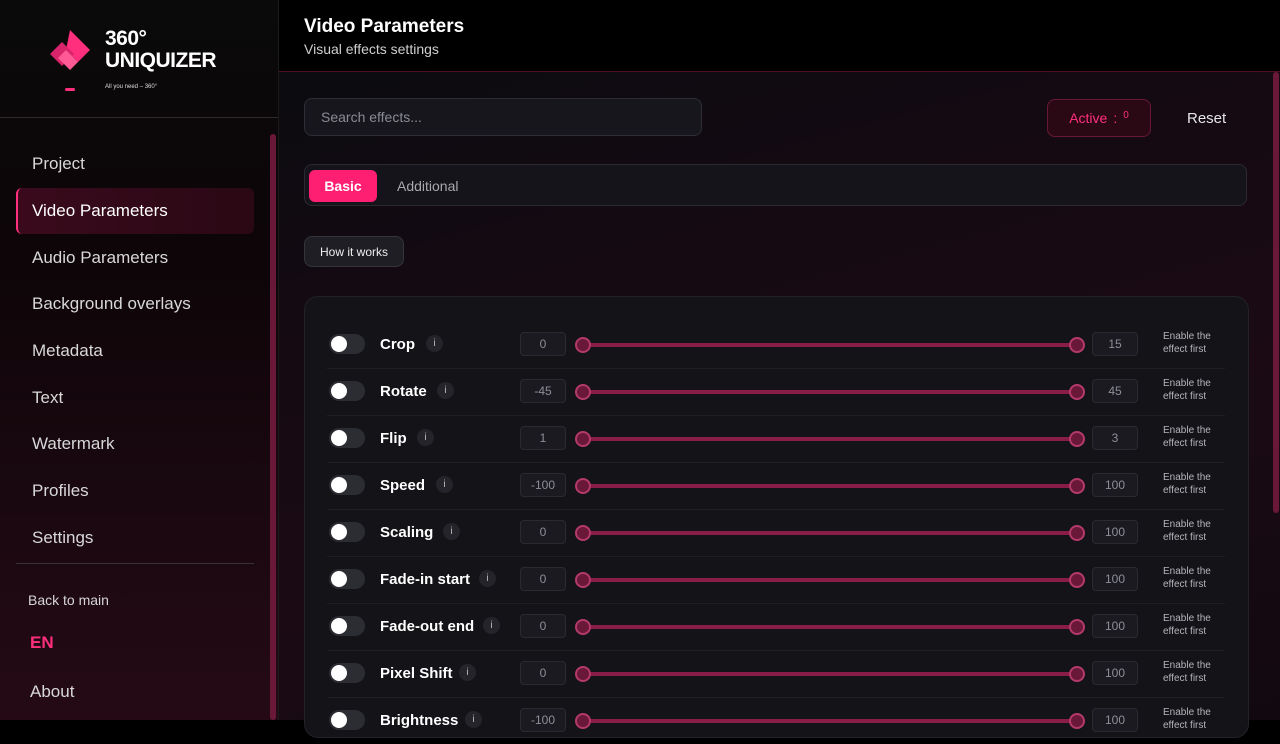 This screenshot has width=1280, height=744. I want to click on sidebar-item-profiles: Profiles, so click(135, 491).